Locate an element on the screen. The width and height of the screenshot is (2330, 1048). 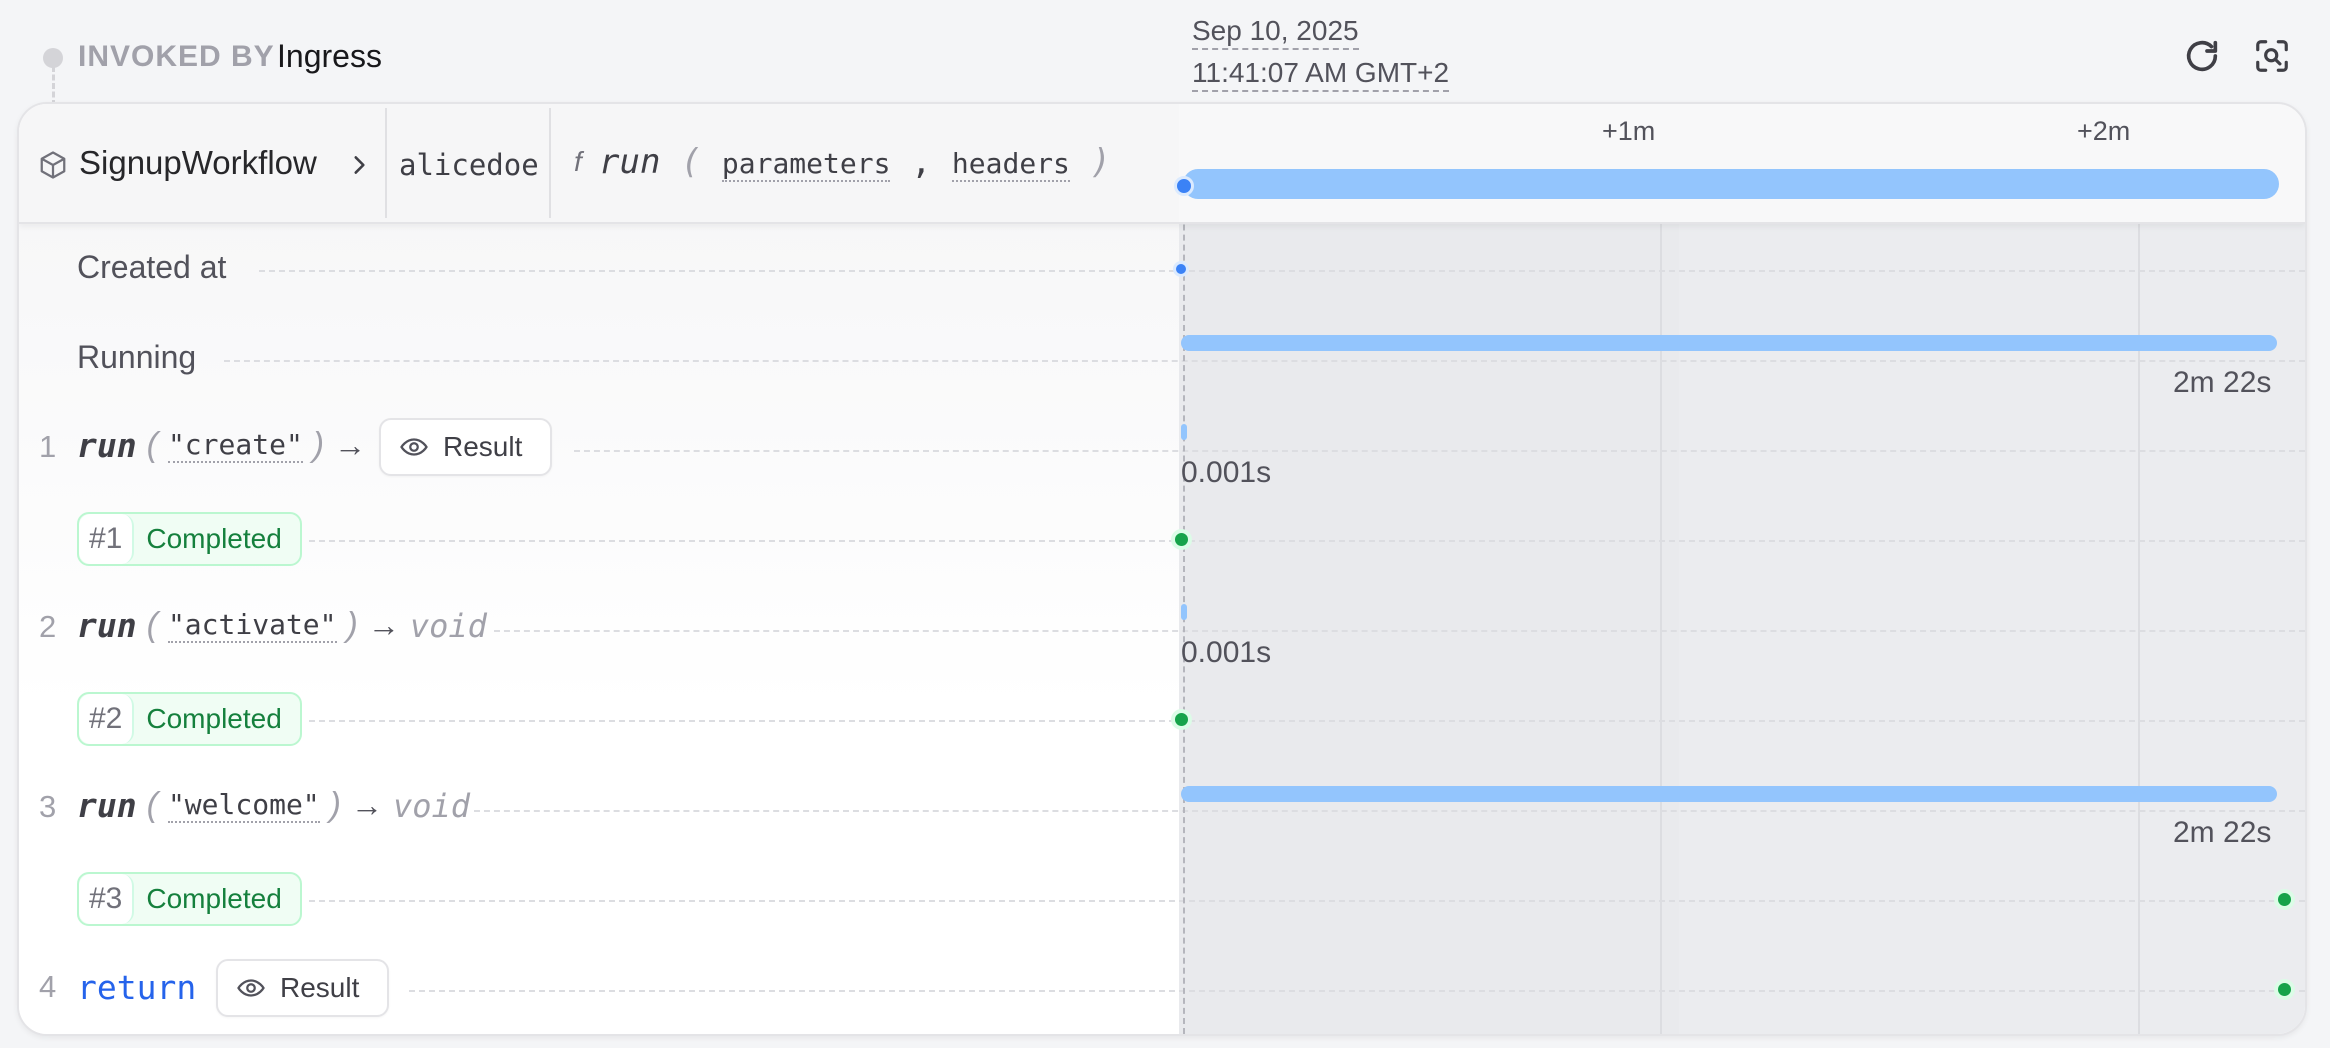
row-line-step3 is located at coordinates (1389, 811).